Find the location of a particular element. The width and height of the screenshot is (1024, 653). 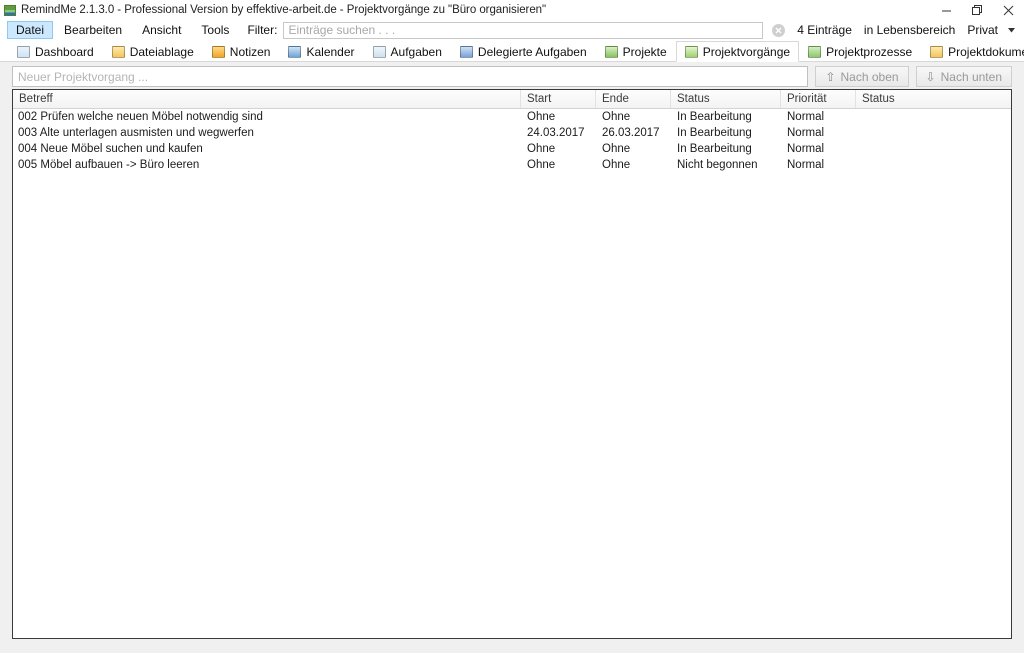

tab-label: Projektdokumente is located at coordinates (986, 51).